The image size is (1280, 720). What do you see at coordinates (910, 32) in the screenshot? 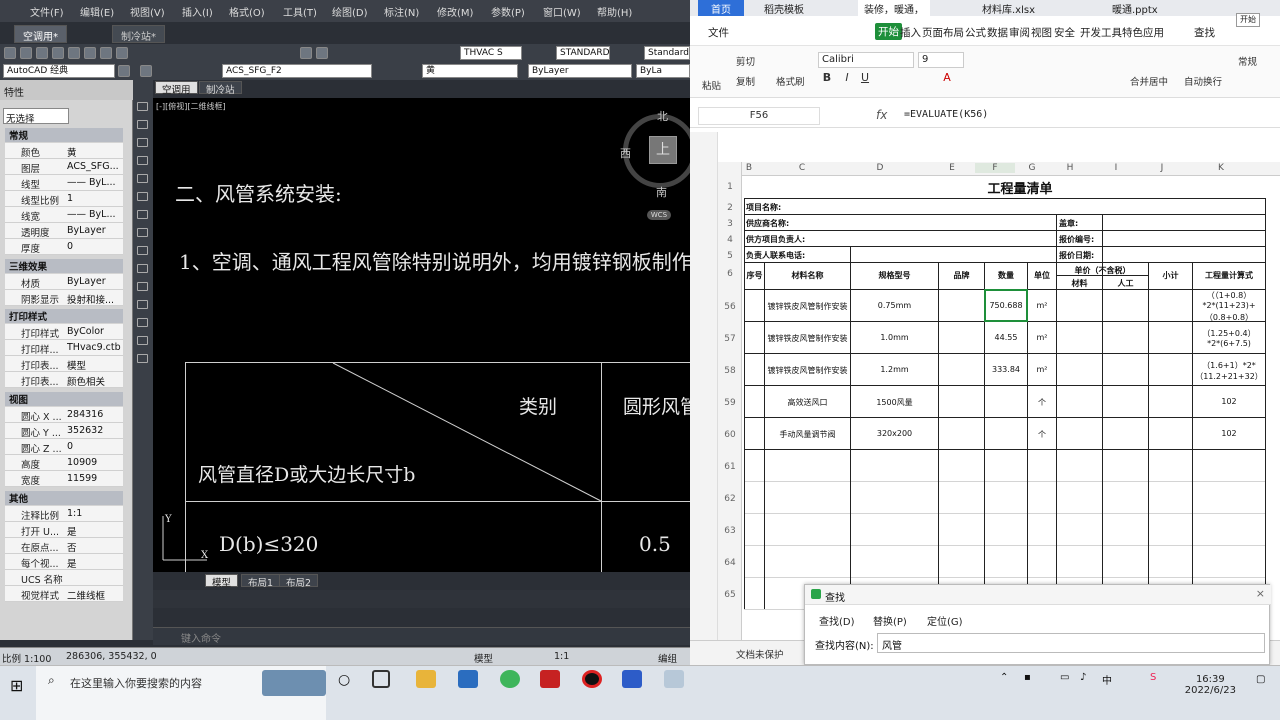
I see `menu-insert: 插入` at bounding box center [910, 32].